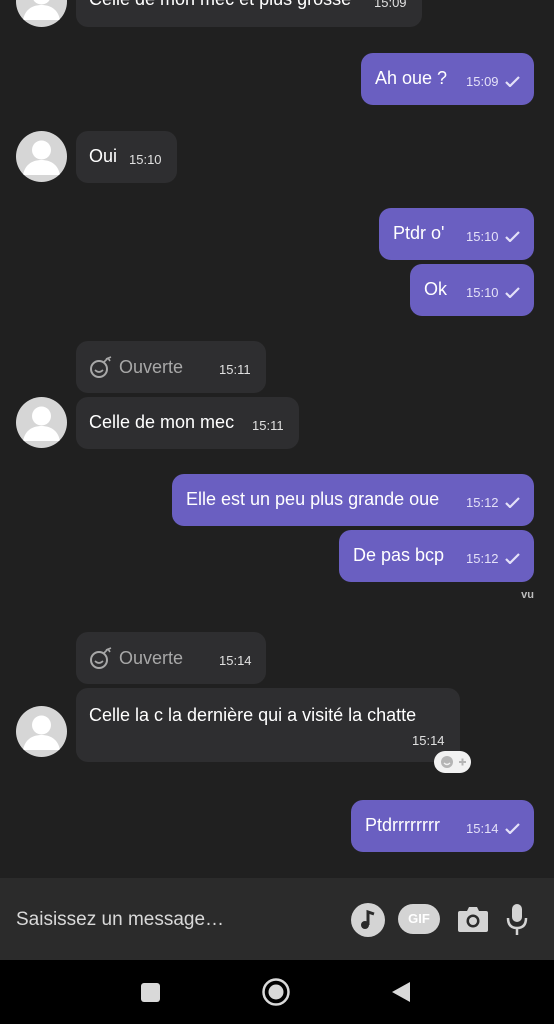 This screenshot has width=554, height=1024. I want to click on message-text: Celle de mon mec, so click(162, 422).